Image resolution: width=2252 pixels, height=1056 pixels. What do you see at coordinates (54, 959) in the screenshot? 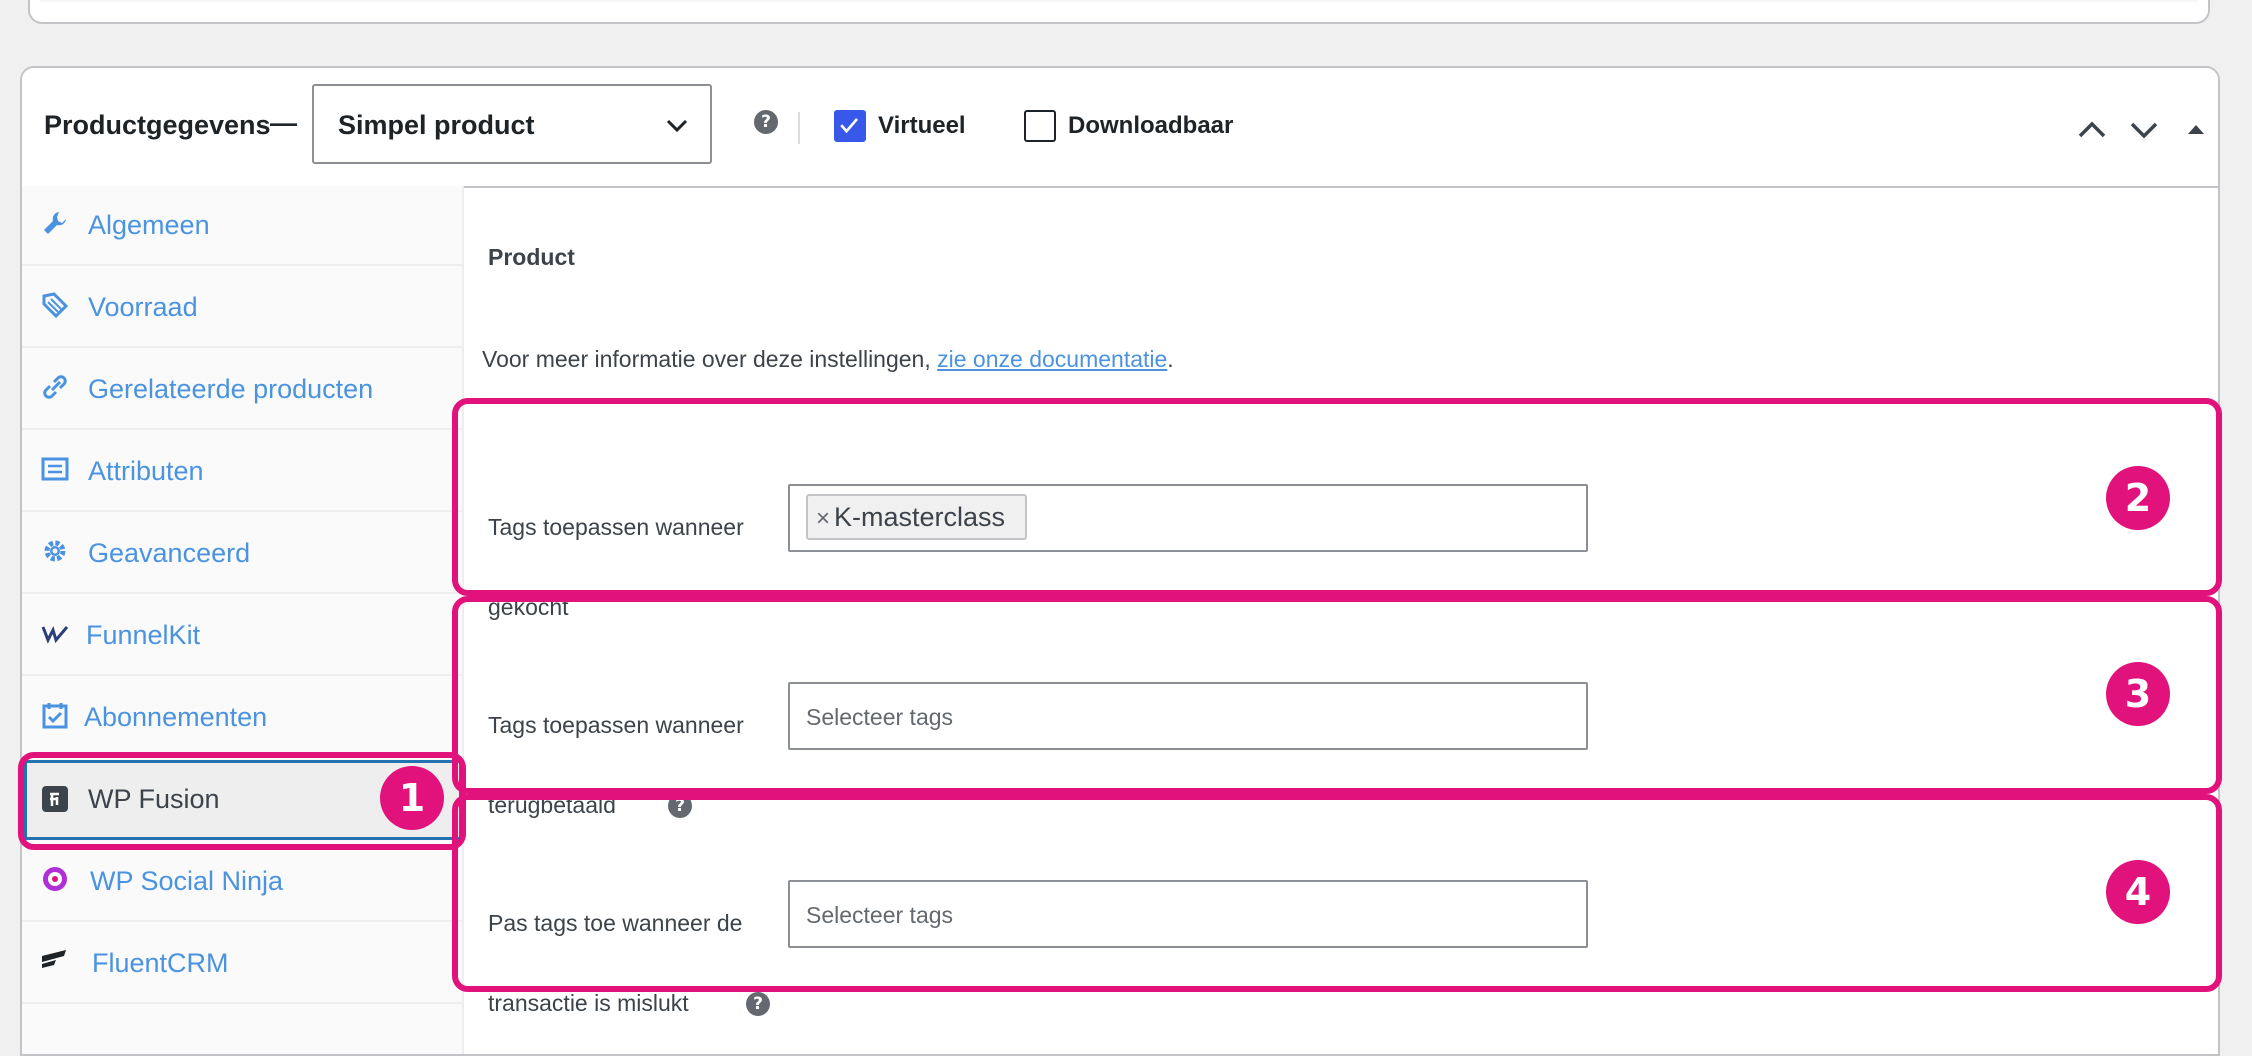
I see `fluentcrm-icon` at bounding box center [54, 959].